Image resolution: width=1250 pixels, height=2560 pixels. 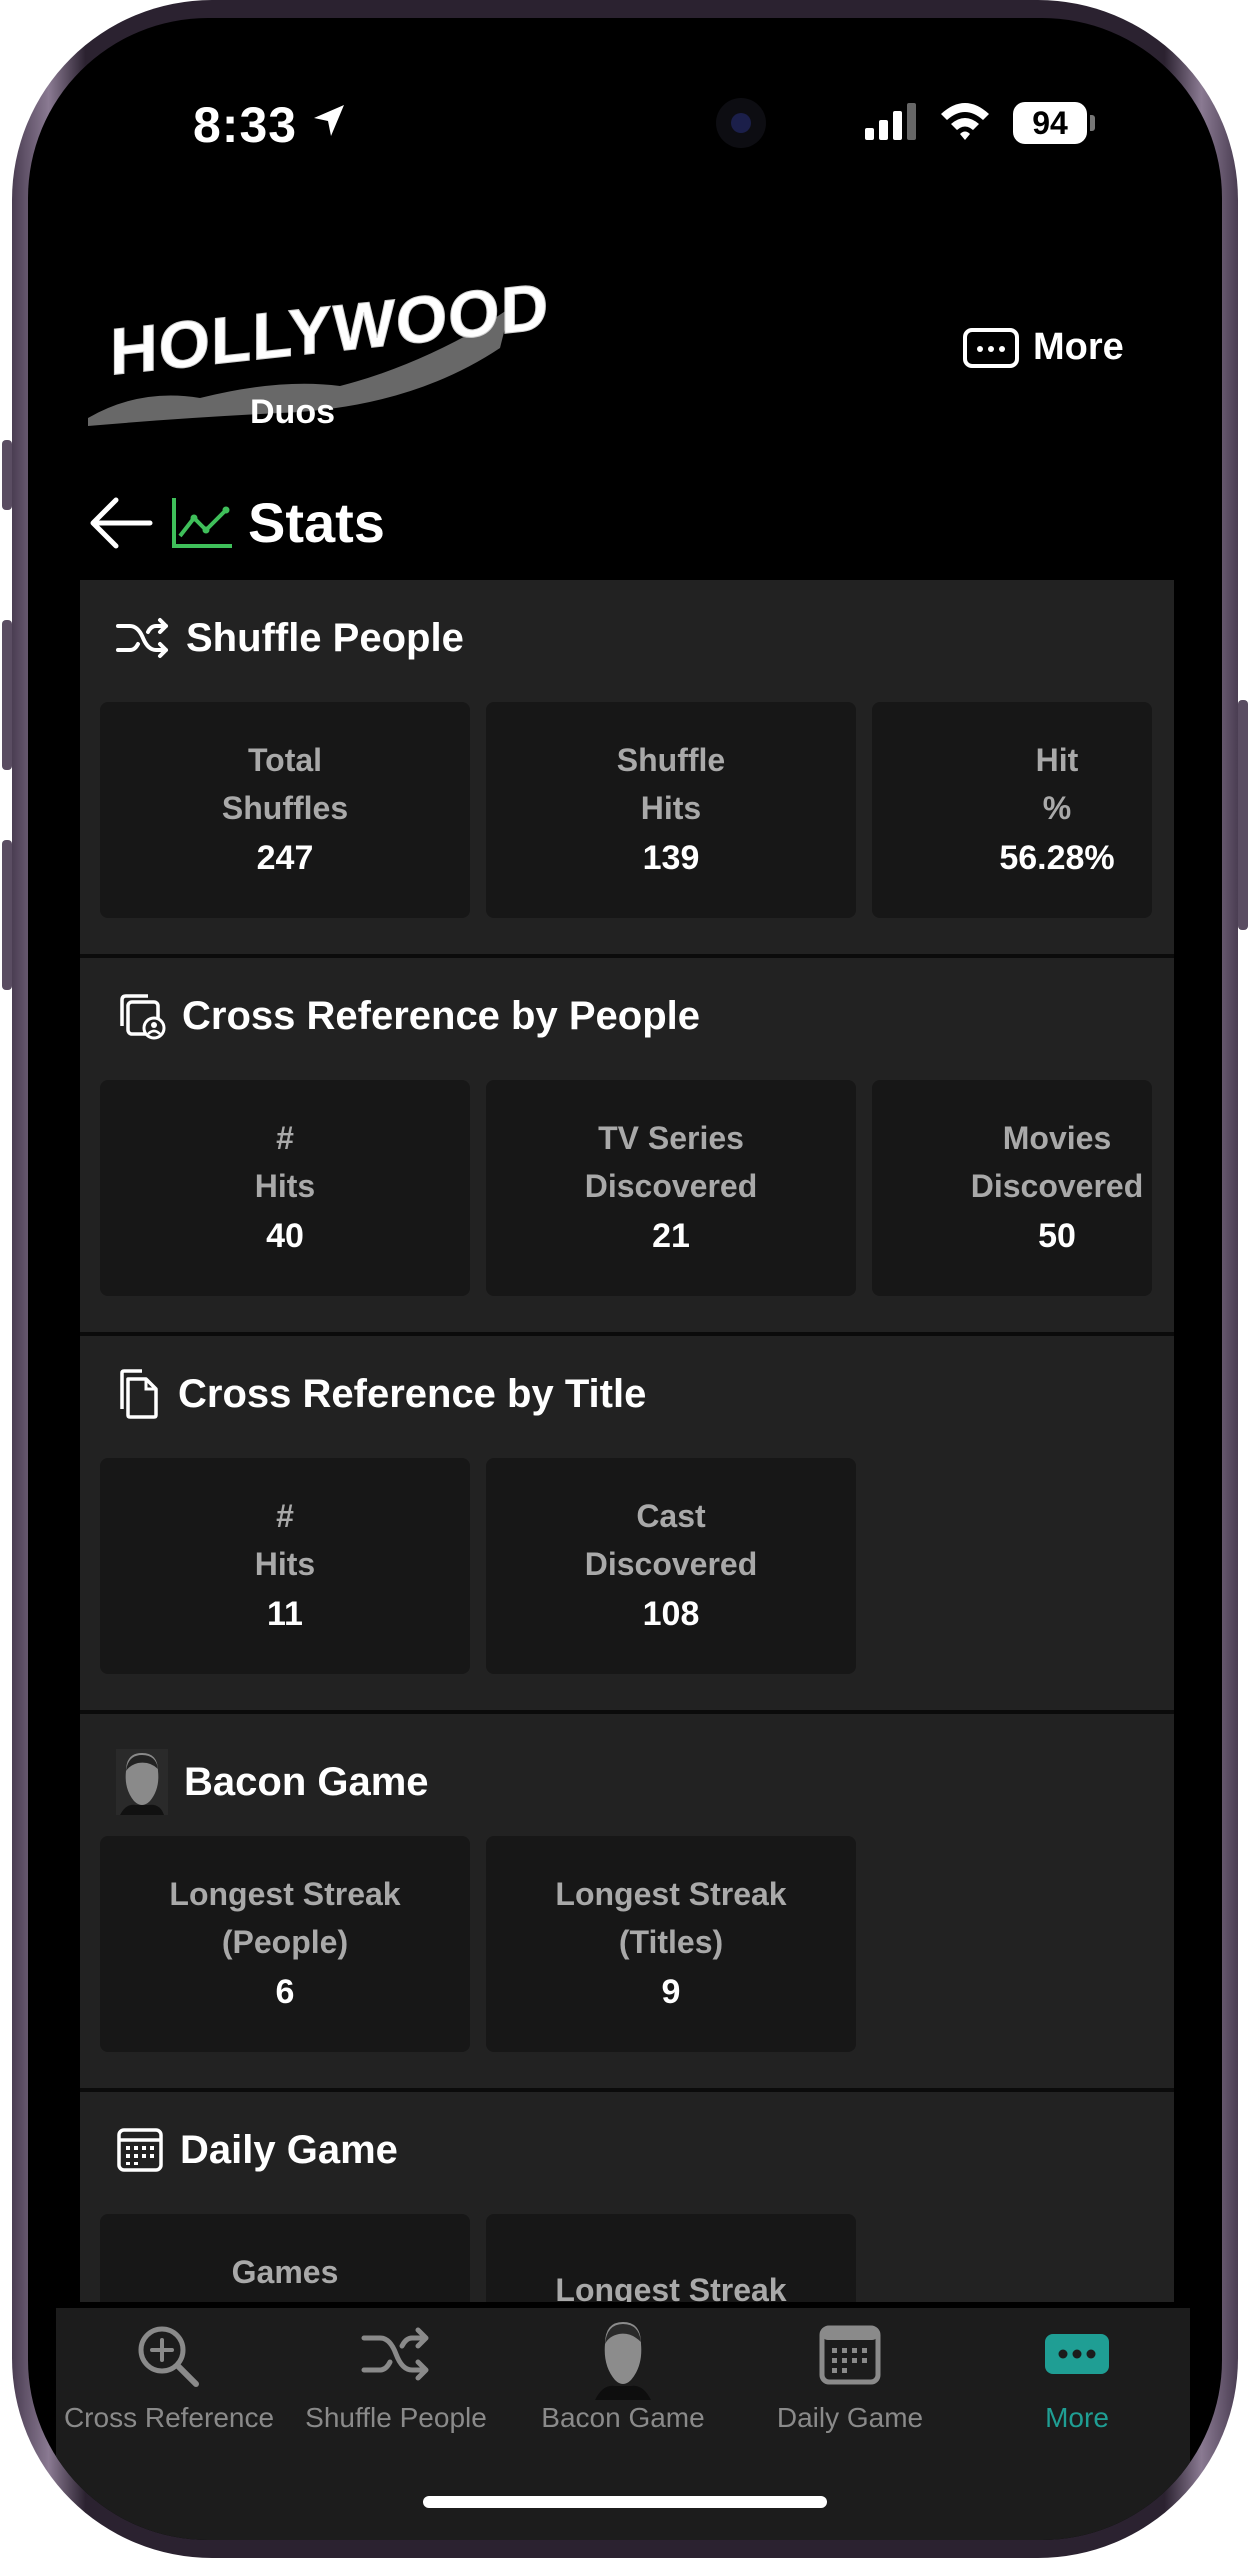 What do you see at coordinates (671, 1918) in the screenshot?
I see `stat-label: Longest Streak (Titles)` at bounding box center [671, 1918].